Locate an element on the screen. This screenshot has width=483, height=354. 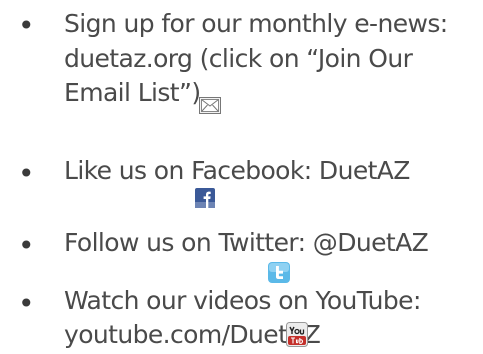
enews-text-line-2: duetaz.org (click on “Join Our is located at coordinates (238, 59).